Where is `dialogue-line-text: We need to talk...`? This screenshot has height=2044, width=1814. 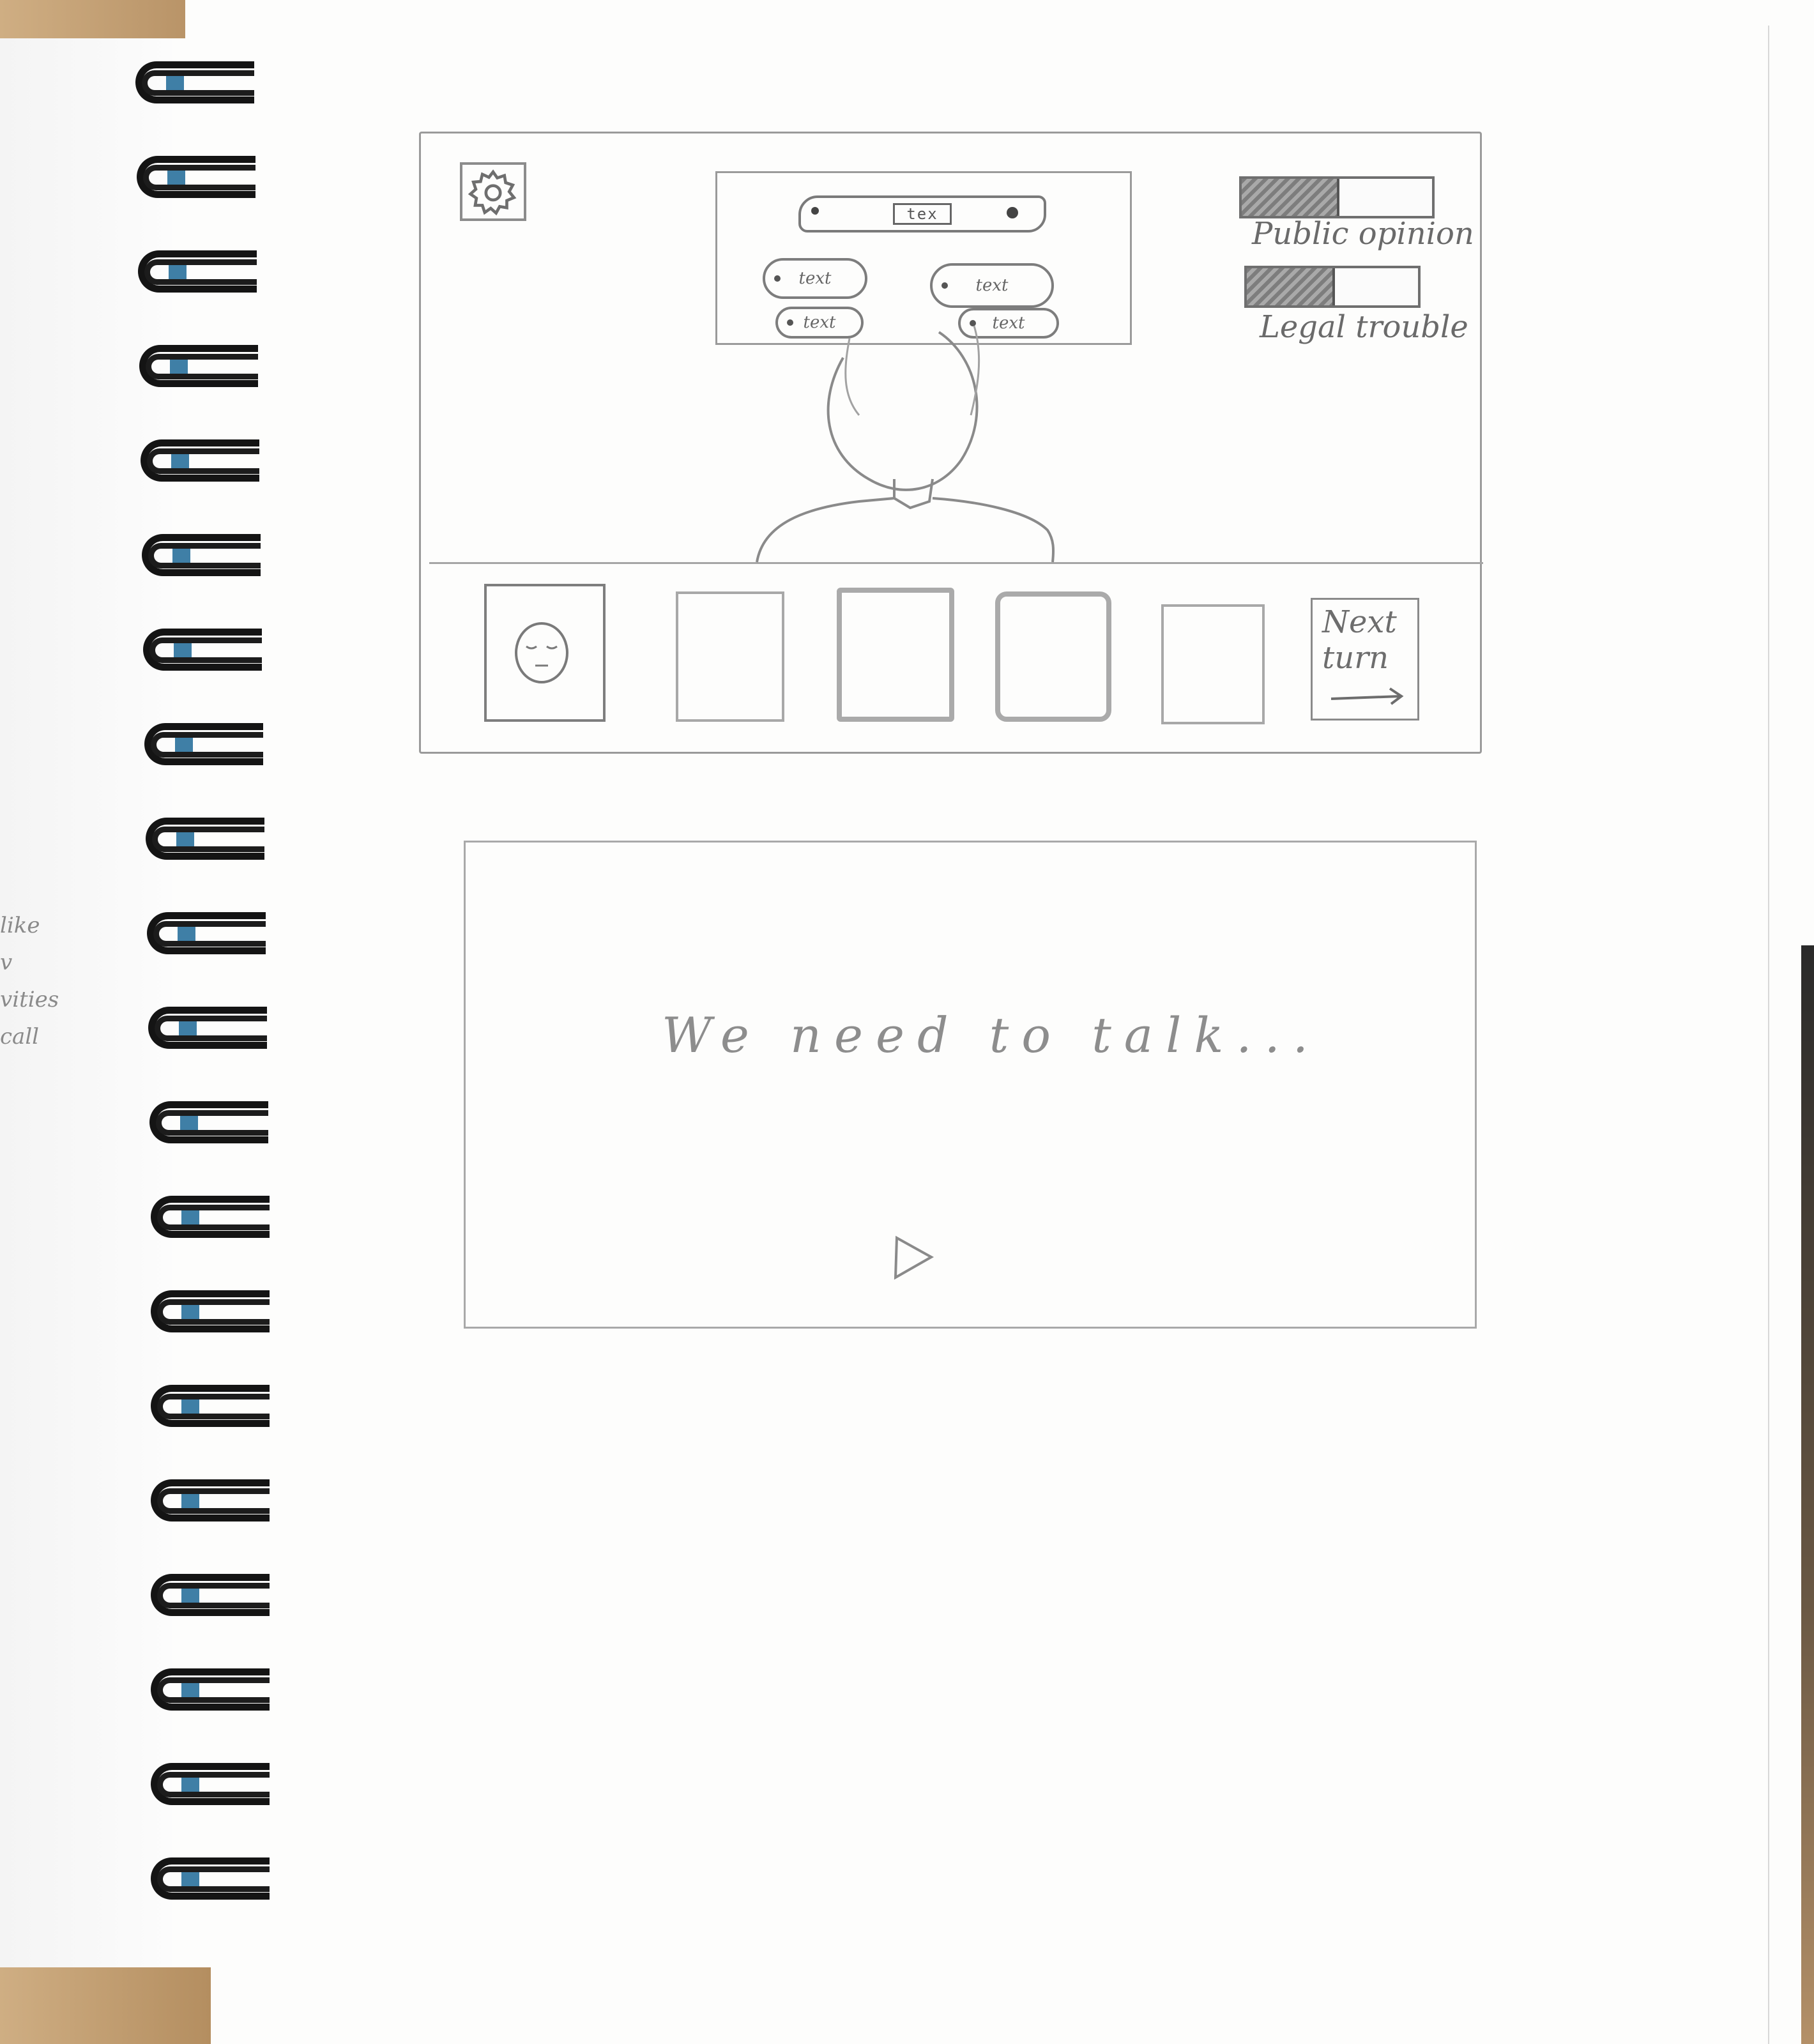 dialogue-line-text: We need to talk... is located at coordinates (992, 1035).